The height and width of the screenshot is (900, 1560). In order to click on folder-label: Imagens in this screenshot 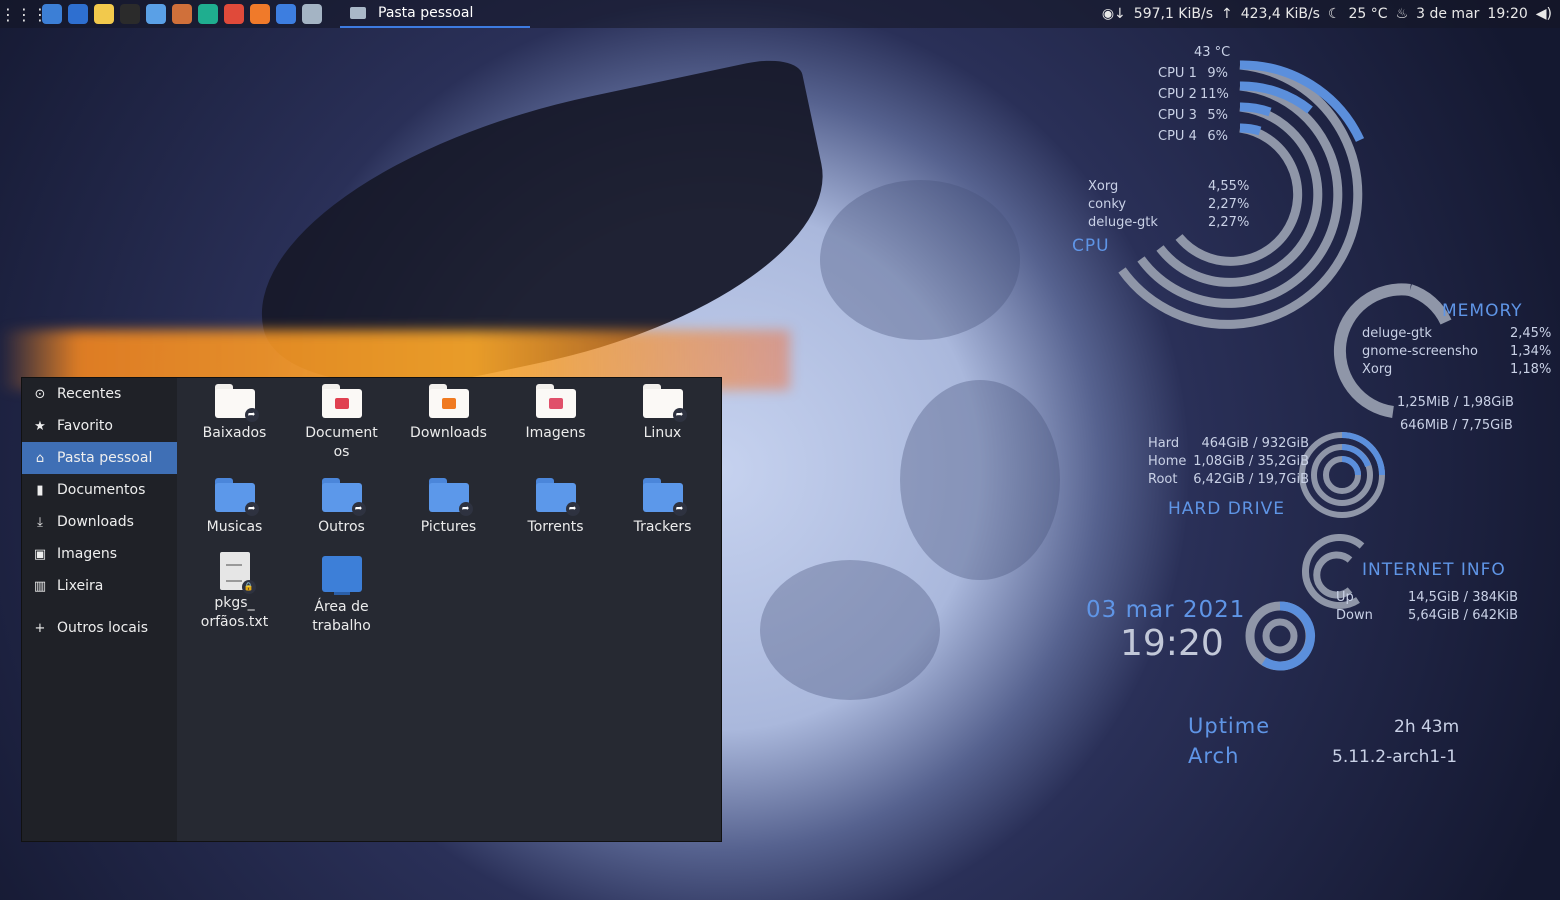, I will do `click(555, 433)`.